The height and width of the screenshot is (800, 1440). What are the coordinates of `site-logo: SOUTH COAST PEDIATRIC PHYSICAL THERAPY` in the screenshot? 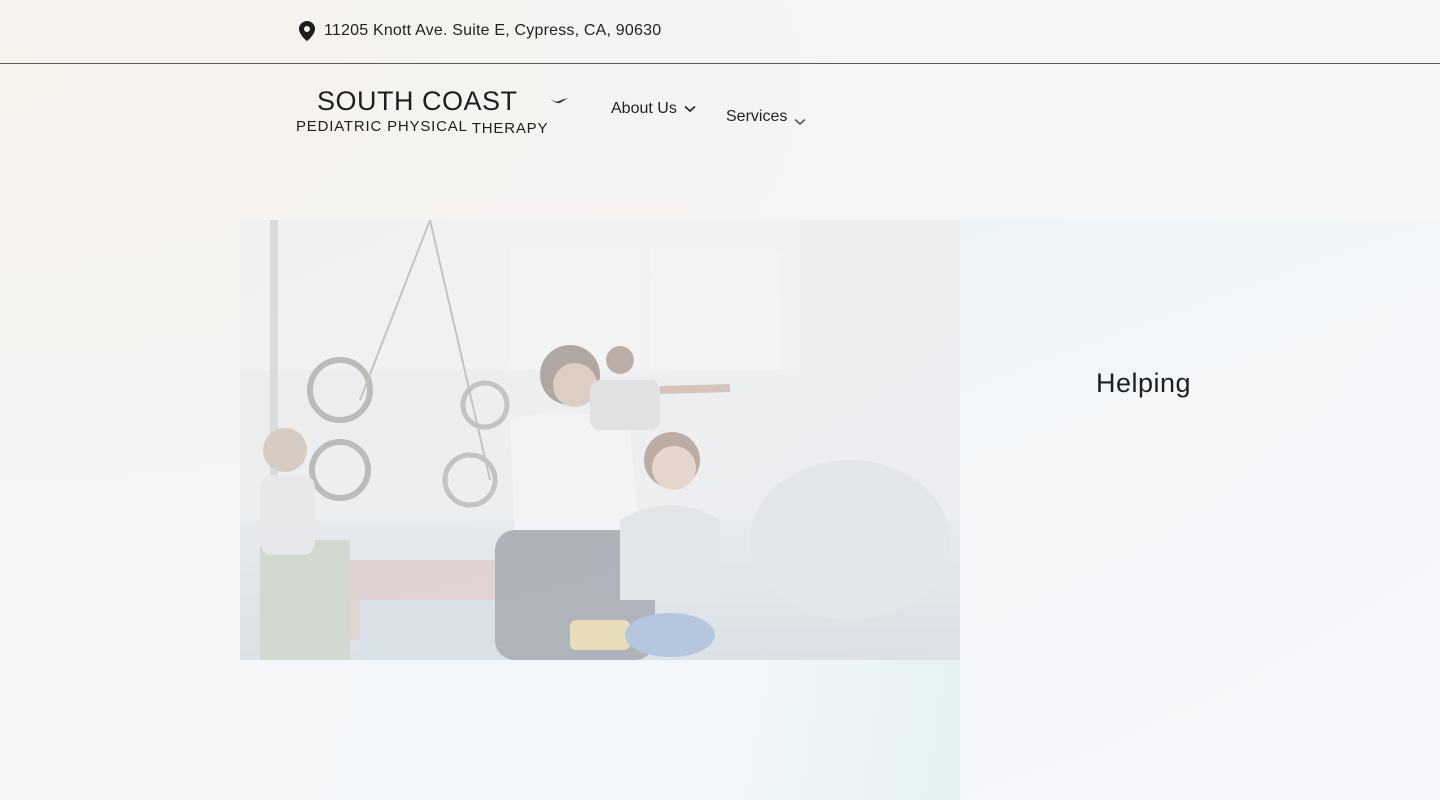 It's located at (436, 112).